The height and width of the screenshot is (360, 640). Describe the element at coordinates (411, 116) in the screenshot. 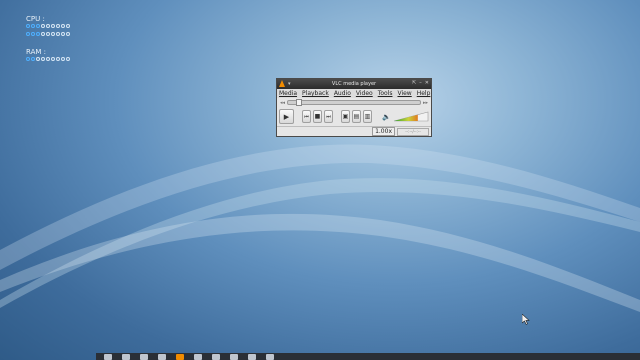

I see `volume-slider` at that location.